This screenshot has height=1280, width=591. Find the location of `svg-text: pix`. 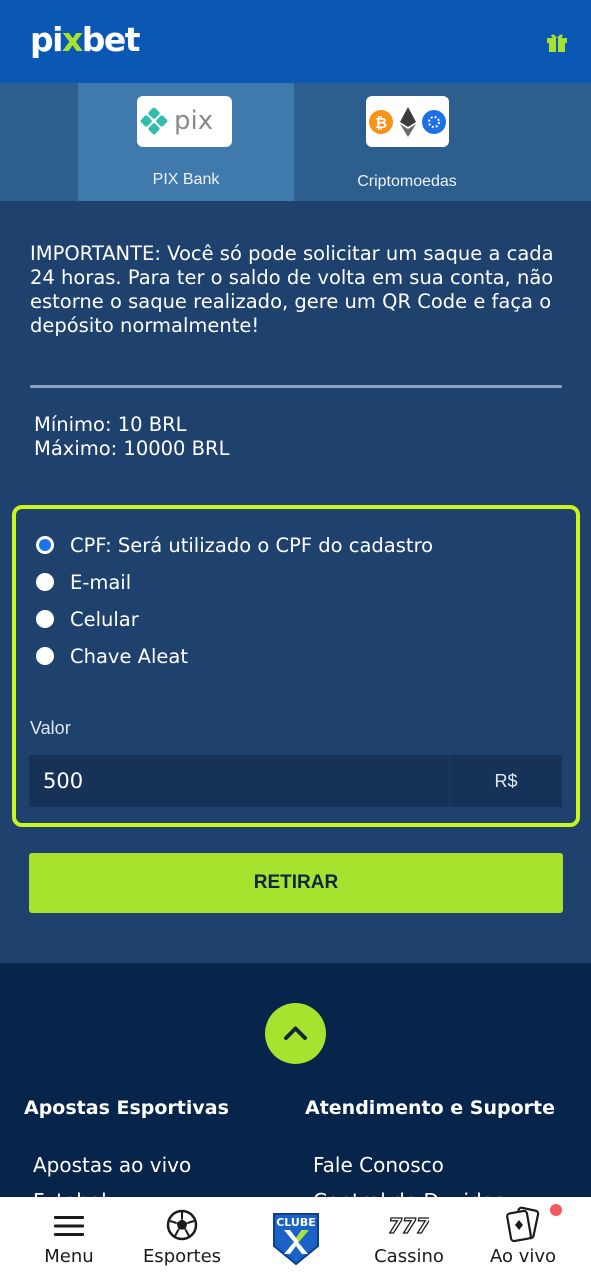

svg-text: pix is located at coordinates (193, 121).